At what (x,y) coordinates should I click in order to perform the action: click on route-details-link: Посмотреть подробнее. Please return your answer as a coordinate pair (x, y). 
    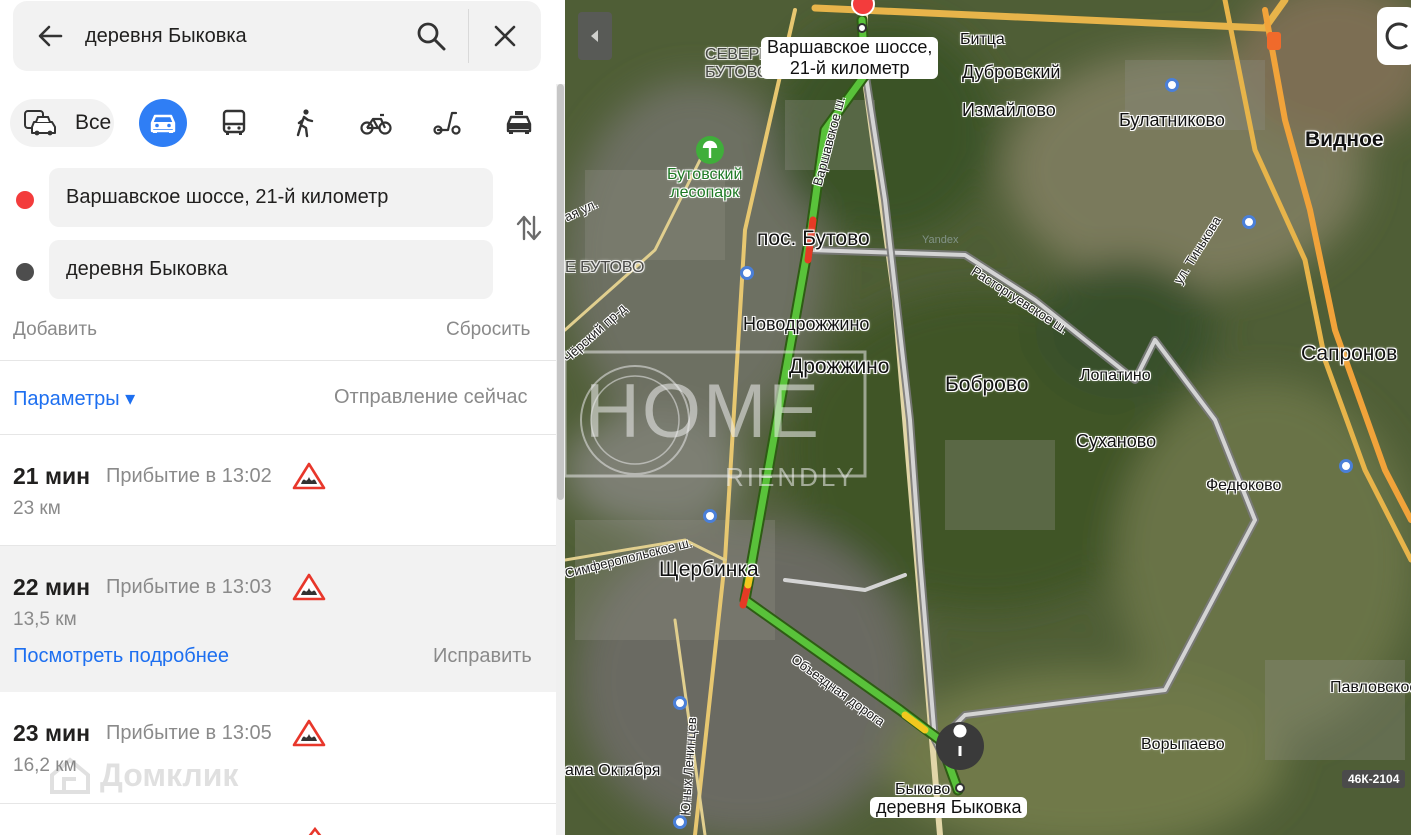
    Looking at the image, I should click on (121, 656).